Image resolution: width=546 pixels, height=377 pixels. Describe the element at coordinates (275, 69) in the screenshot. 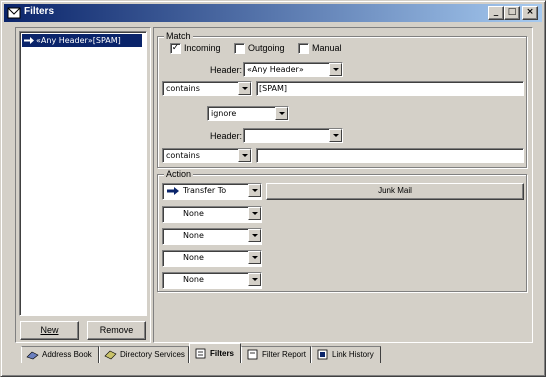

I see `header1-value: «Any Header»` at that location.